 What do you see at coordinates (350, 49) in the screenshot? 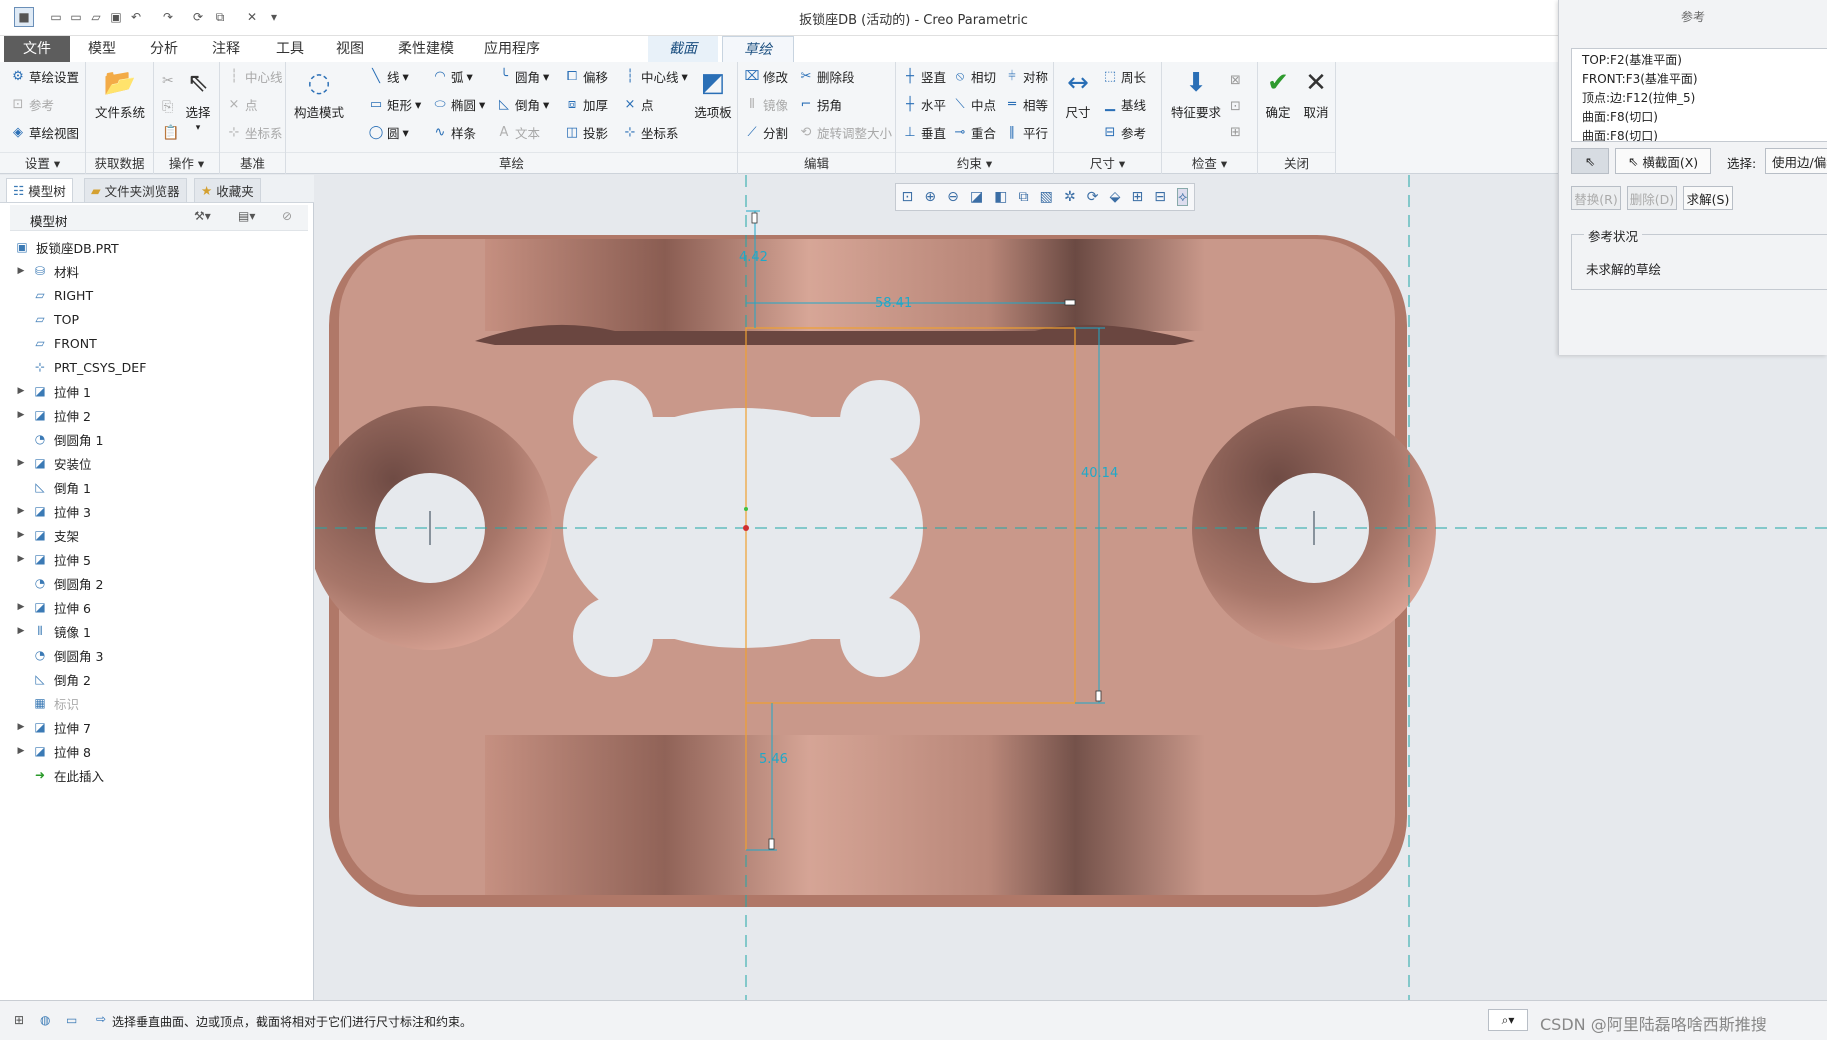
I see `tab-view: 视图` at bounding box center [350, 49].